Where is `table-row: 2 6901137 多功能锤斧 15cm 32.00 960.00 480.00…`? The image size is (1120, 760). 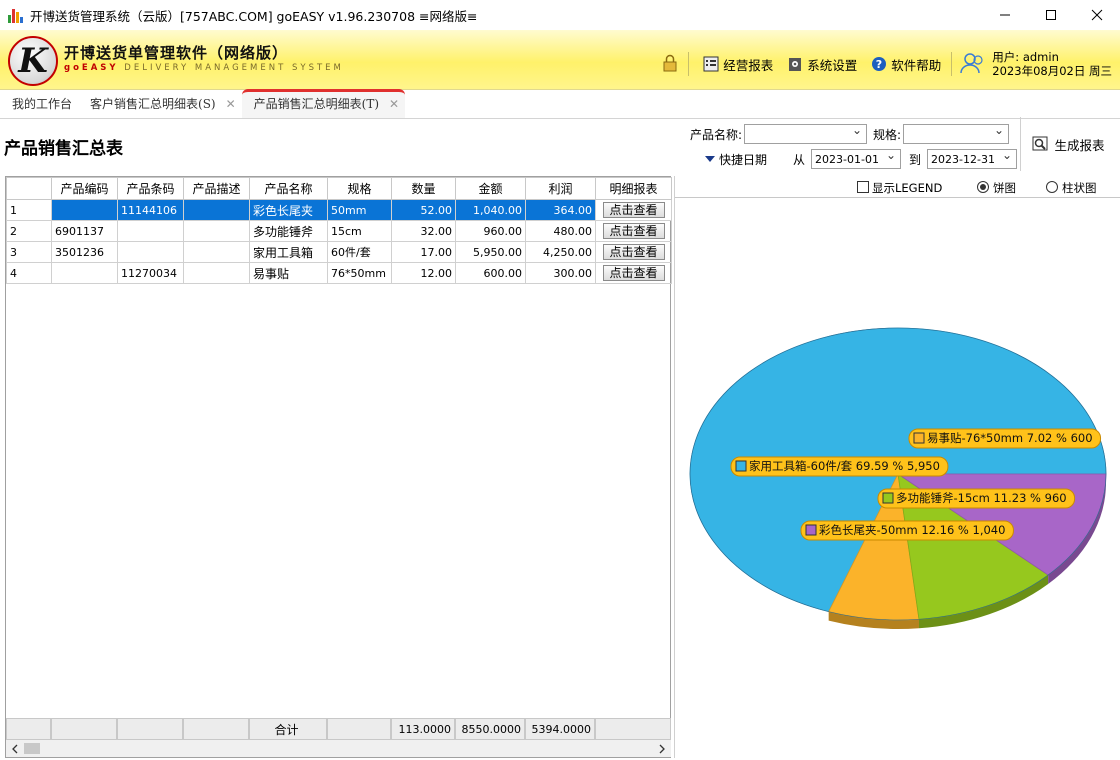
table-row: 2 6901137 多功能锤斧 15cm 32.00 960.00 480.00… is located at coordinates (339, 231).